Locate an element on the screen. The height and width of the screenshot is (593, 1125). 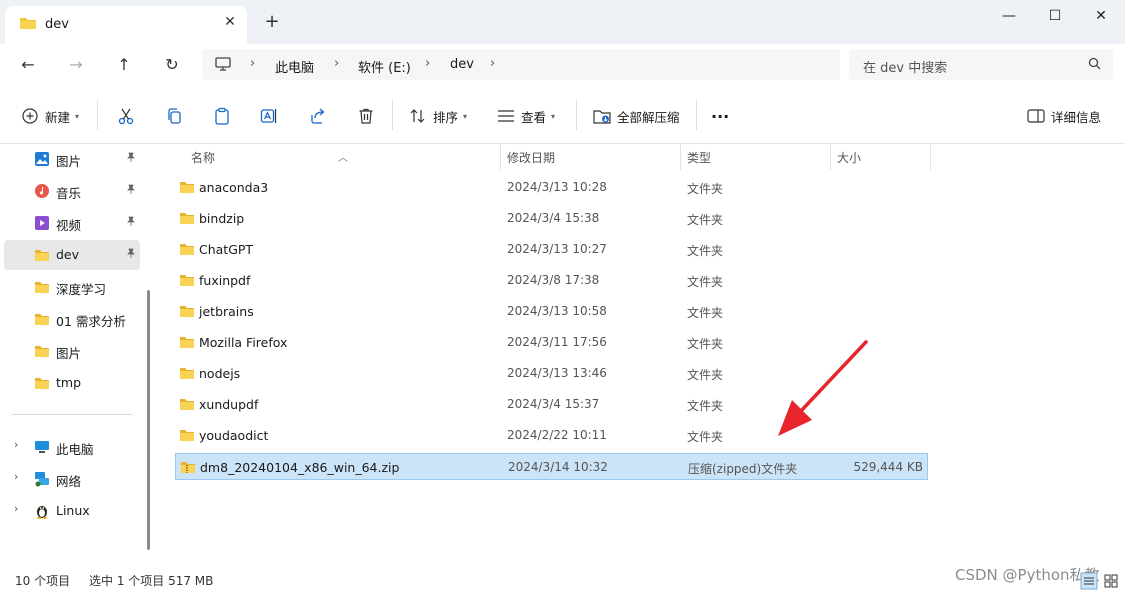
sidebar-item-requirements: 01 需求分析 is located at coordinates (72, 319).